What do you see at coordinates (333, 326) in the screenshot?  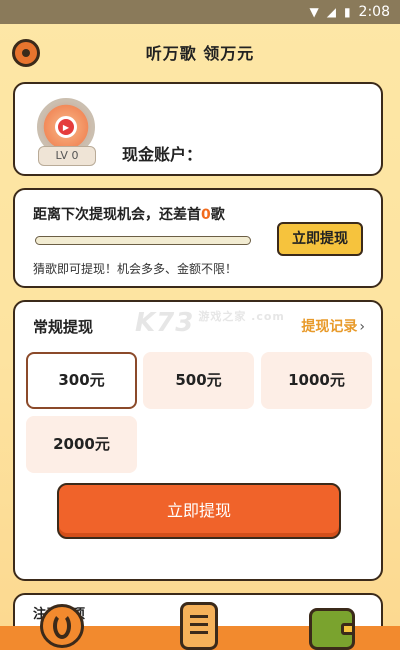 I see `withdraw-record-link: 提现记录 ›` at bounding box center [333, 326].